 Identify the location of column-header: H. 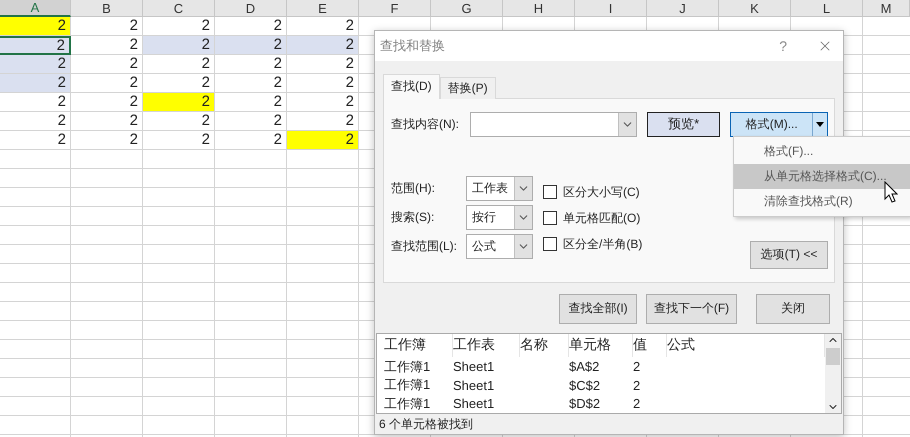
(539, 8).